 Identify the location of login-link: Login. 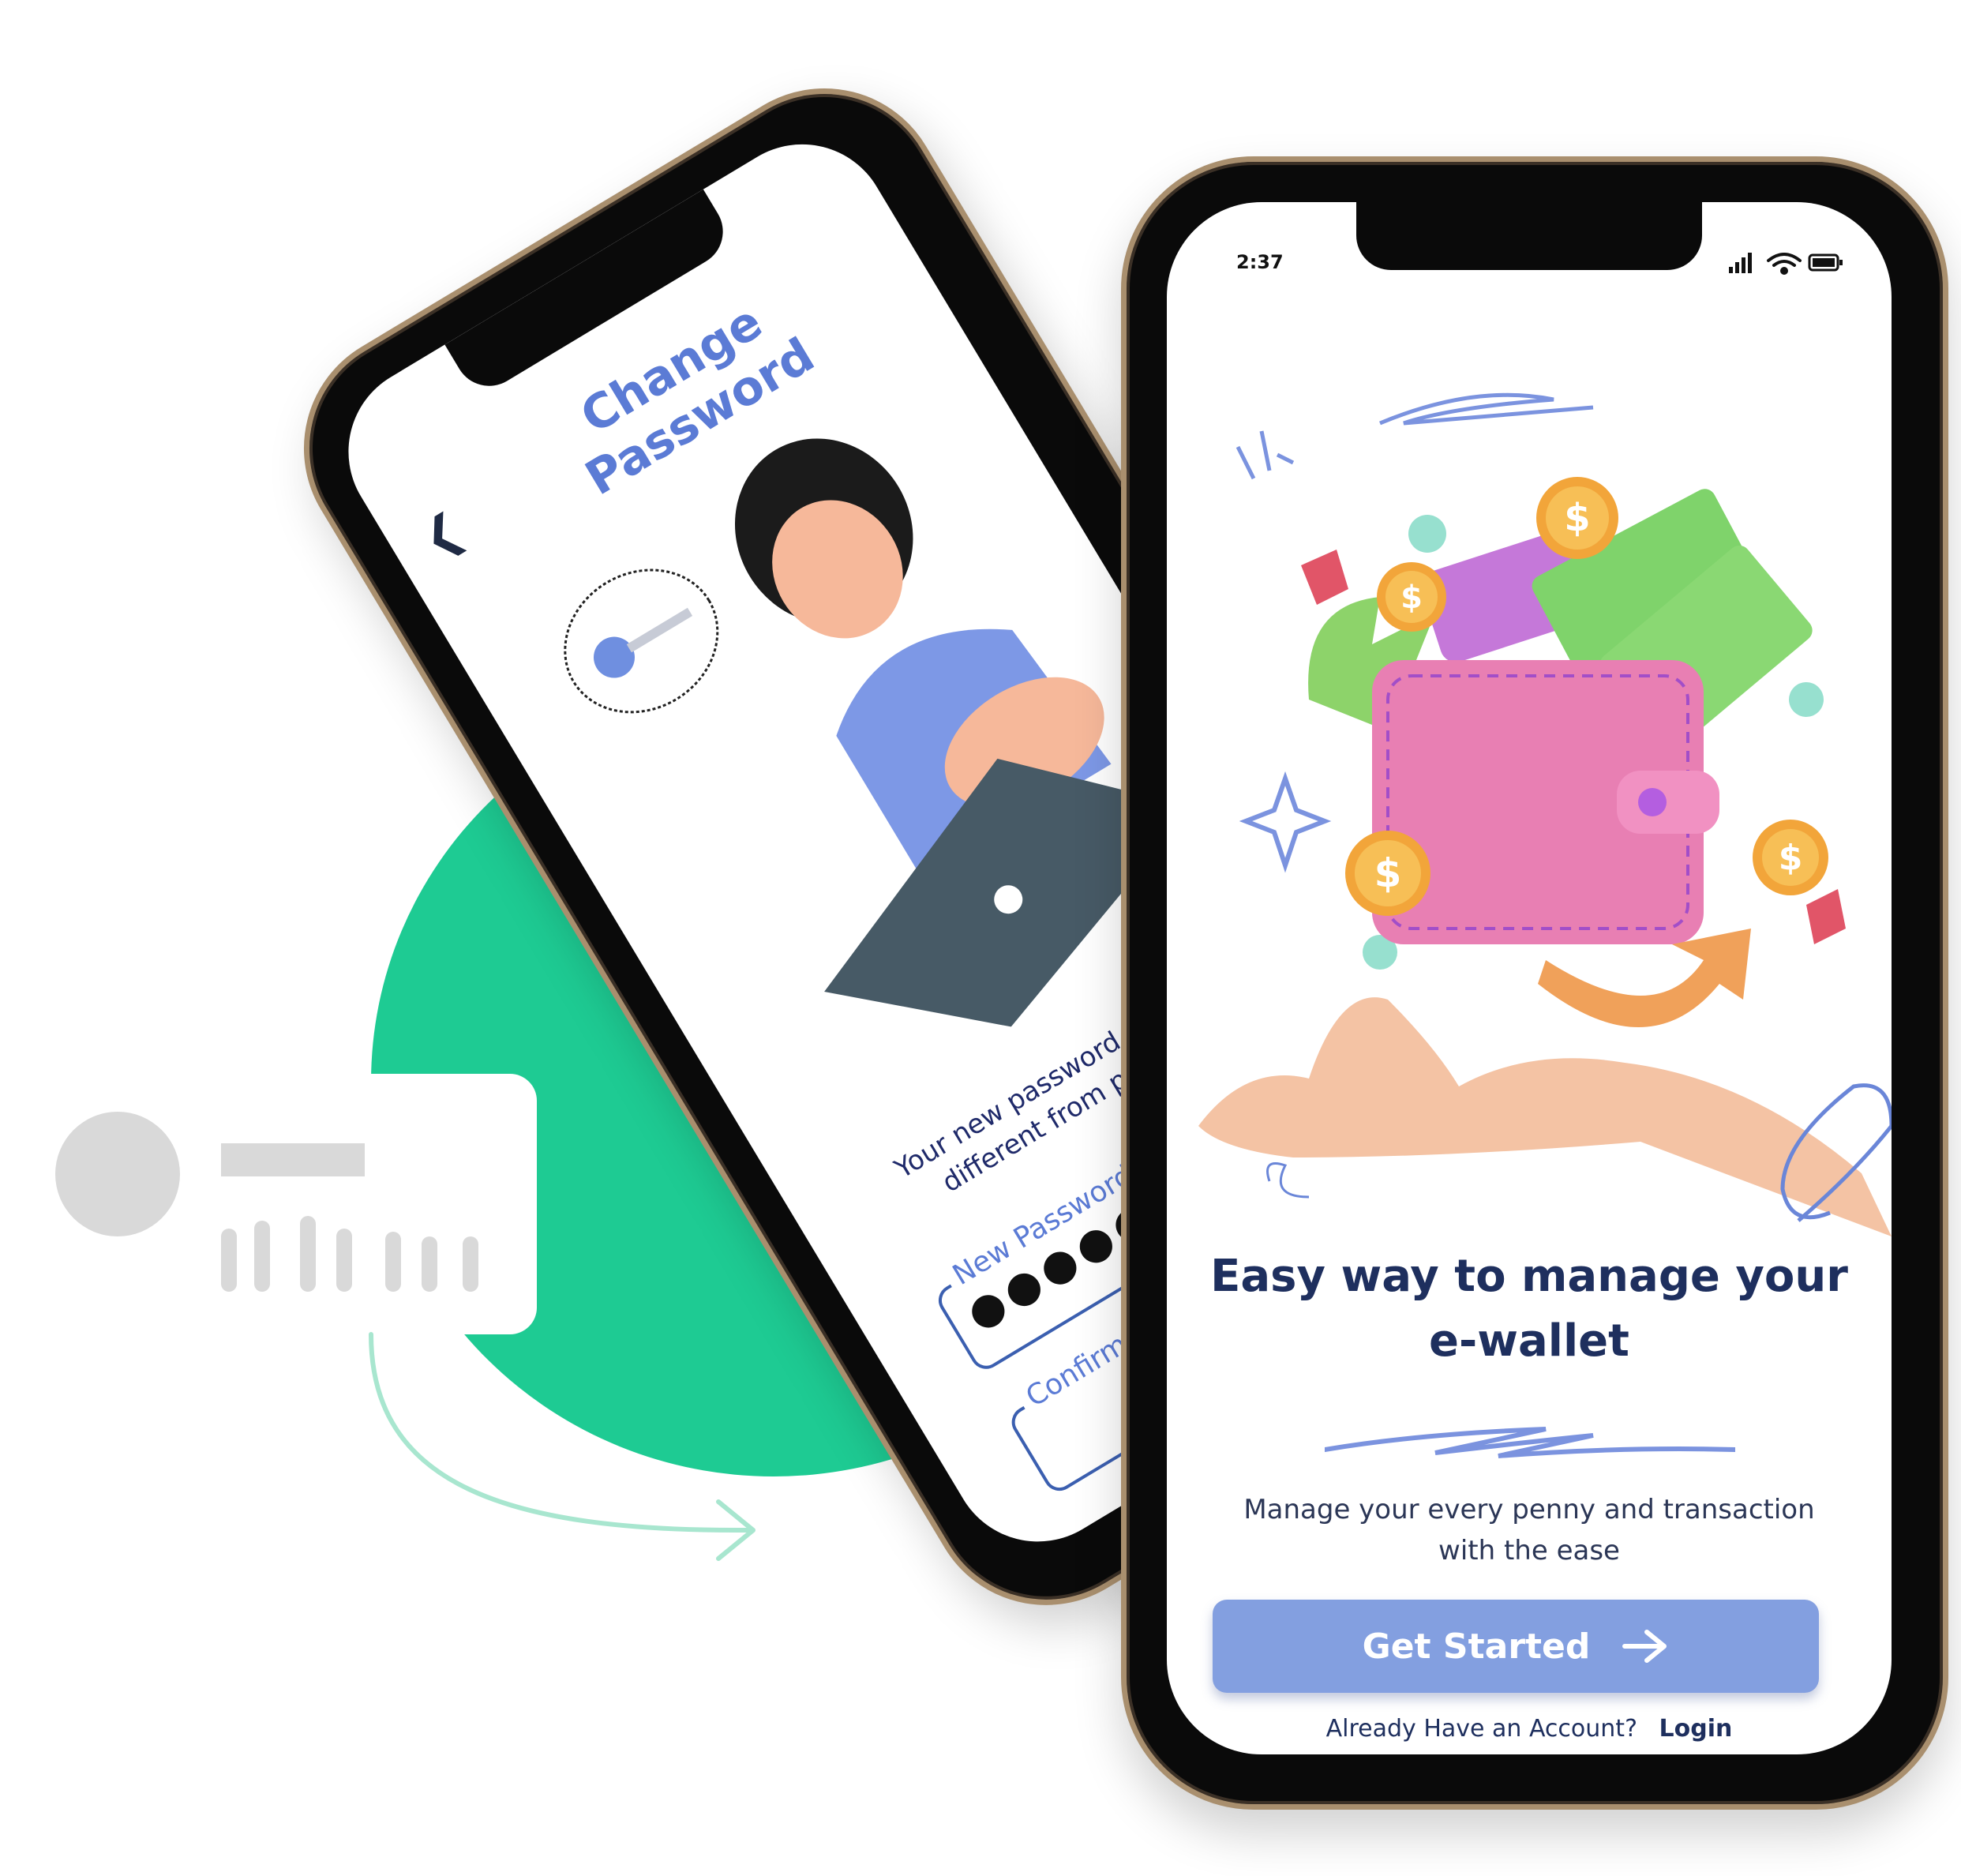
(1696, 1729).